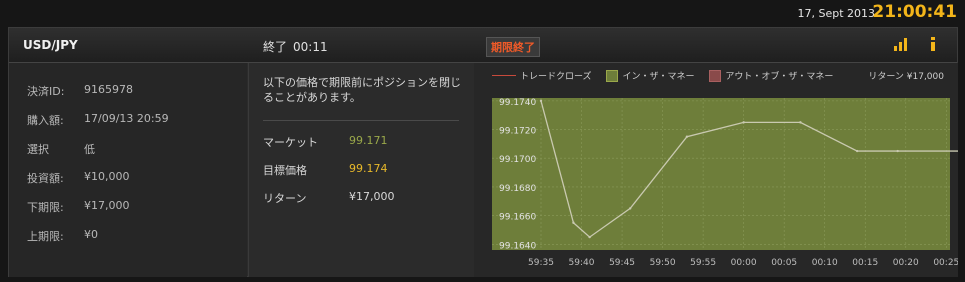 This screenshot has height=282, width=965. Describe the element at coordinates (325, 142) in the screenshot. I see `summary-row: マーケット 99.171` at that location.